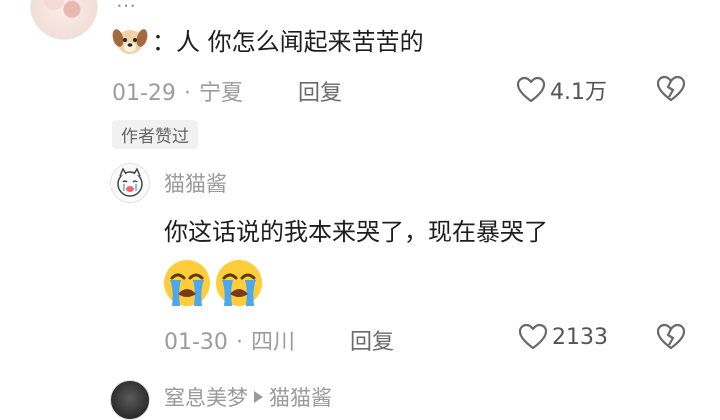 This screenshot has width=720, height=420. What do you see at coordinates (196, 342) in the screenshot?
I see `reply-comment-date: 01-30` at bounding box center [196, 342].